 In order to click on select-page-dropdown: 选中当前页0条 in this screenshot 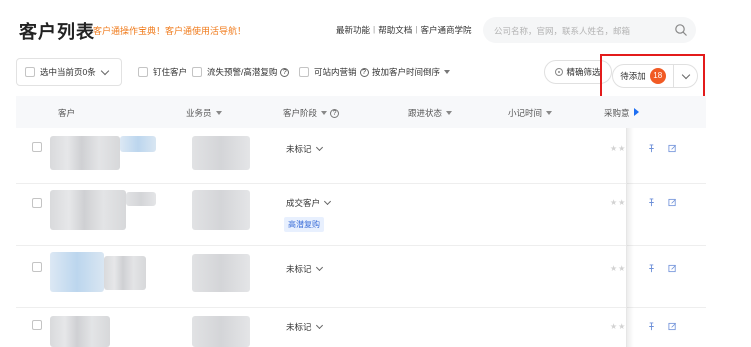, I will do `click(69, 72)`.